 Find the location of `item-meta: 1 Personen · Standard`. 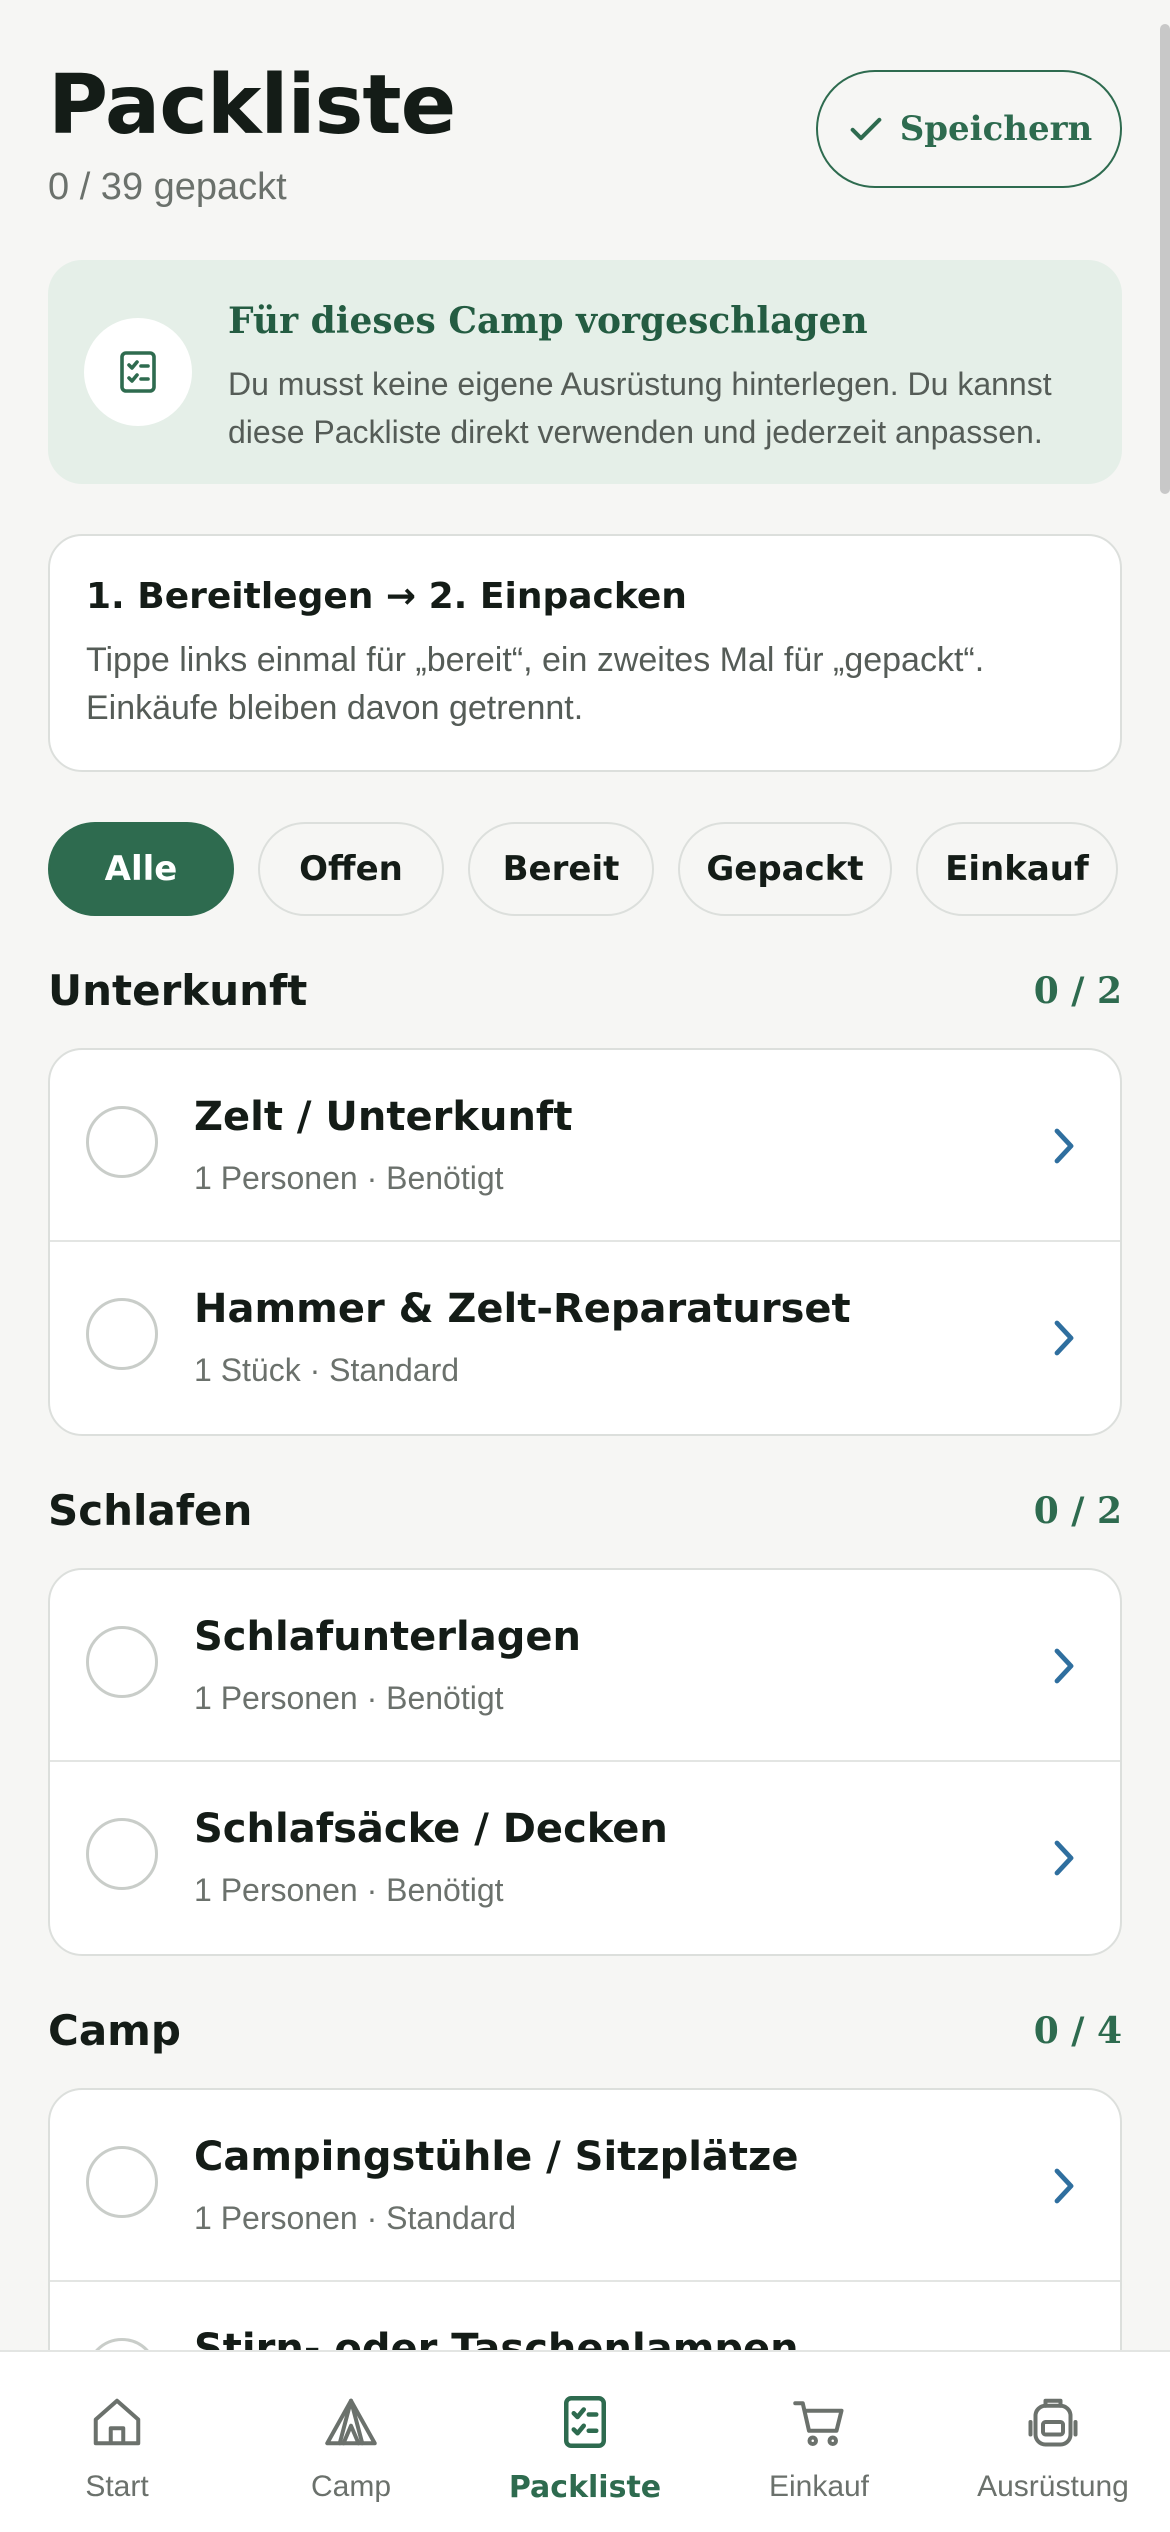

item-meta: 1 Personen · Standard is located at coordinates (355, 2218).